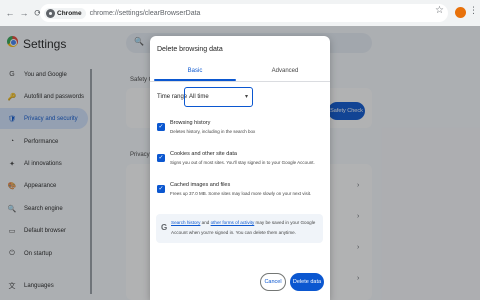 The width and height of the screenshot is (480, 300). I want to click on cancel-button: Cancel, so click(273, 282).